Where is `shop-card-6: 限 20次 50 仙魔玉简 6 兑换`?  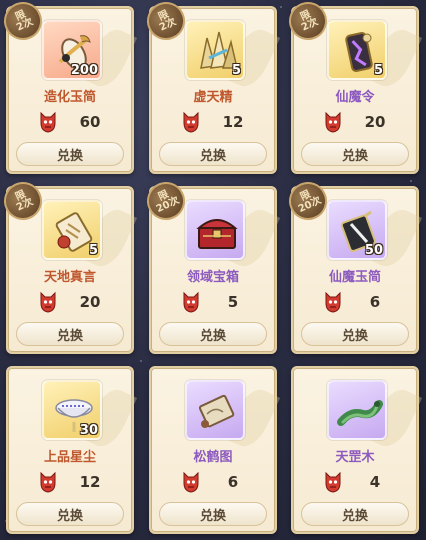 shop-card-6: 限 20次 50 仙魔玉简 6 兑换 is located at coordinates (352, 264).